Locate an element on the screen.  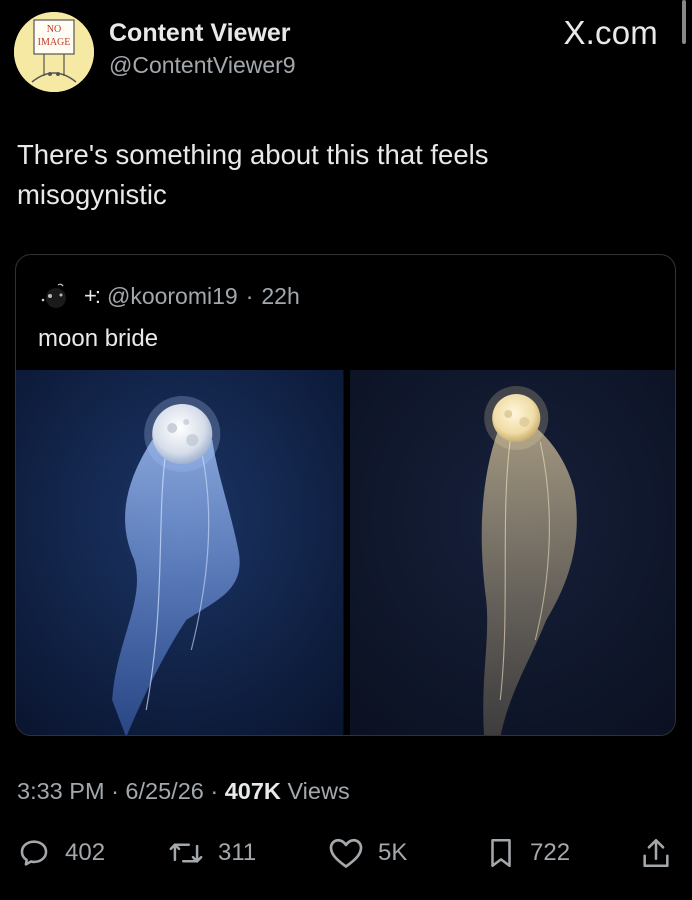
site-label: X.com is located at coordinates (610, 32).